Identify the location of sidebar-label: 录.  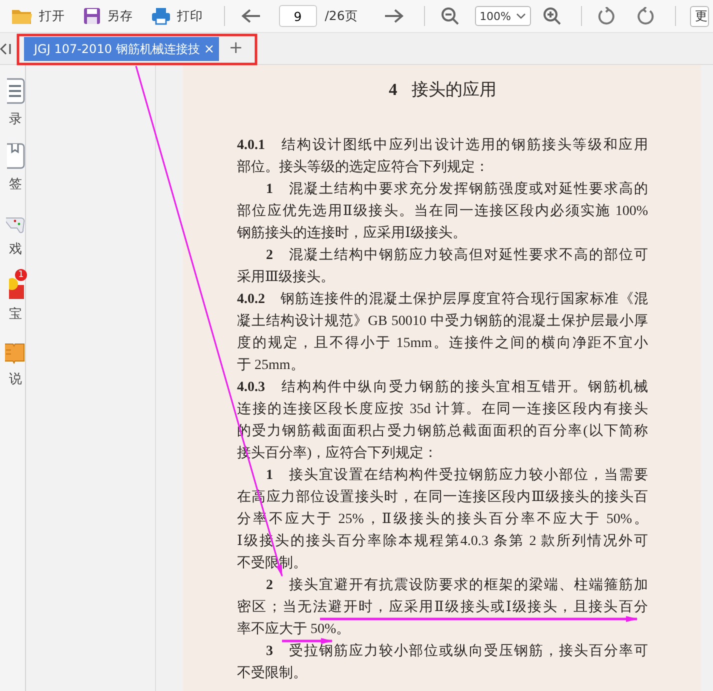
(17, 119).